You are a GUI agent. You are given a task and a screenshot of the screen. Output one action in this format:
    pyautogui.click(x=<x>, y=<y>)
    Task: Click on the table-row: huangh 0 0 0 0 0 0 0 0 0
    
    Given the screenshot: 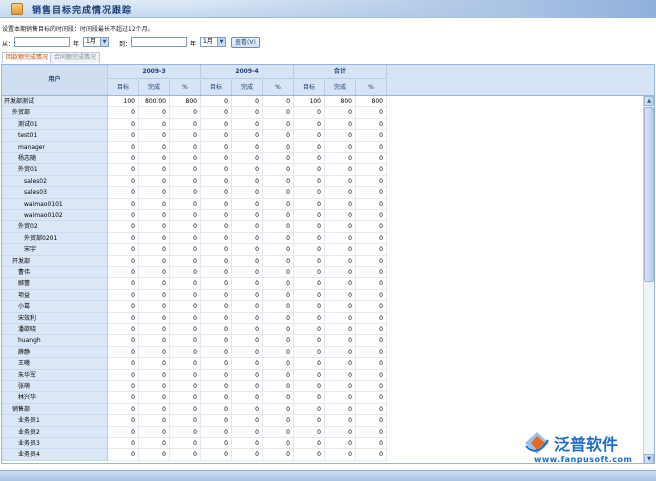 What is the action you would take?
    pyautogui.click(x=322, y=341)
    